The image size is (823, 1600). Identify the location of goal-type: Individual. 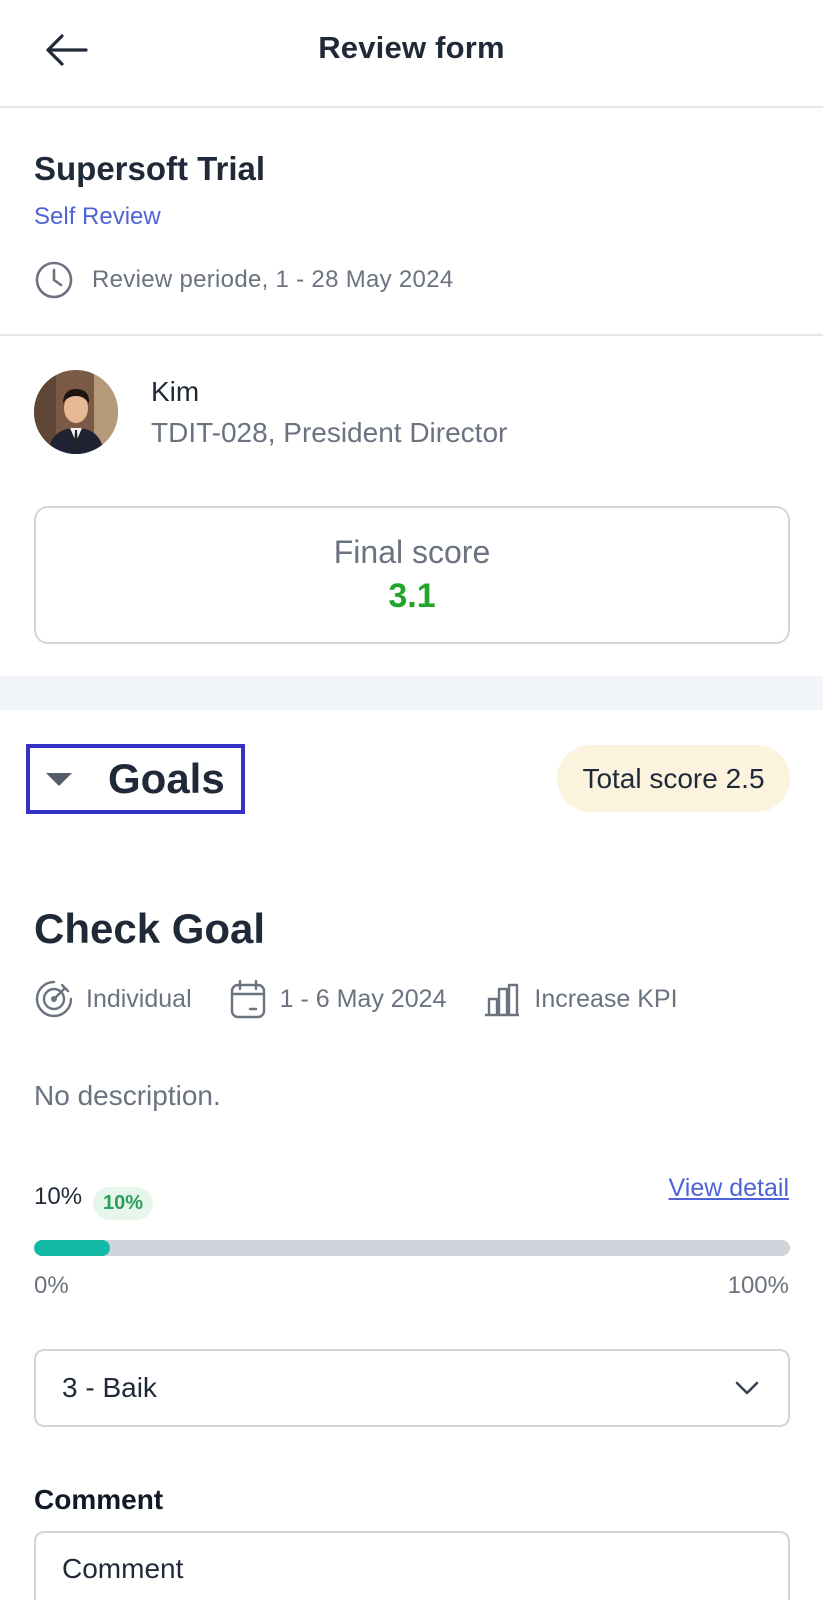
(113, 999).